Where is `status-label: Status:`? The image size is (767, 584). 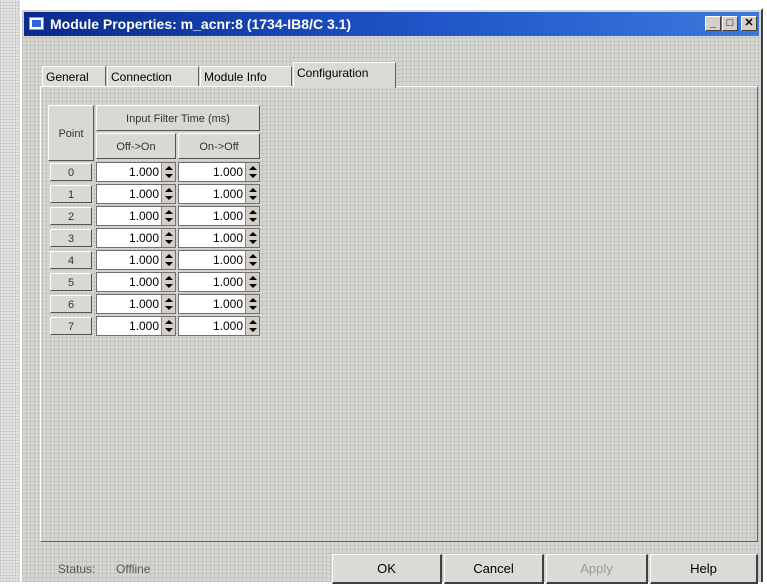
status-label: Status: is located at coordinates (77, 569).